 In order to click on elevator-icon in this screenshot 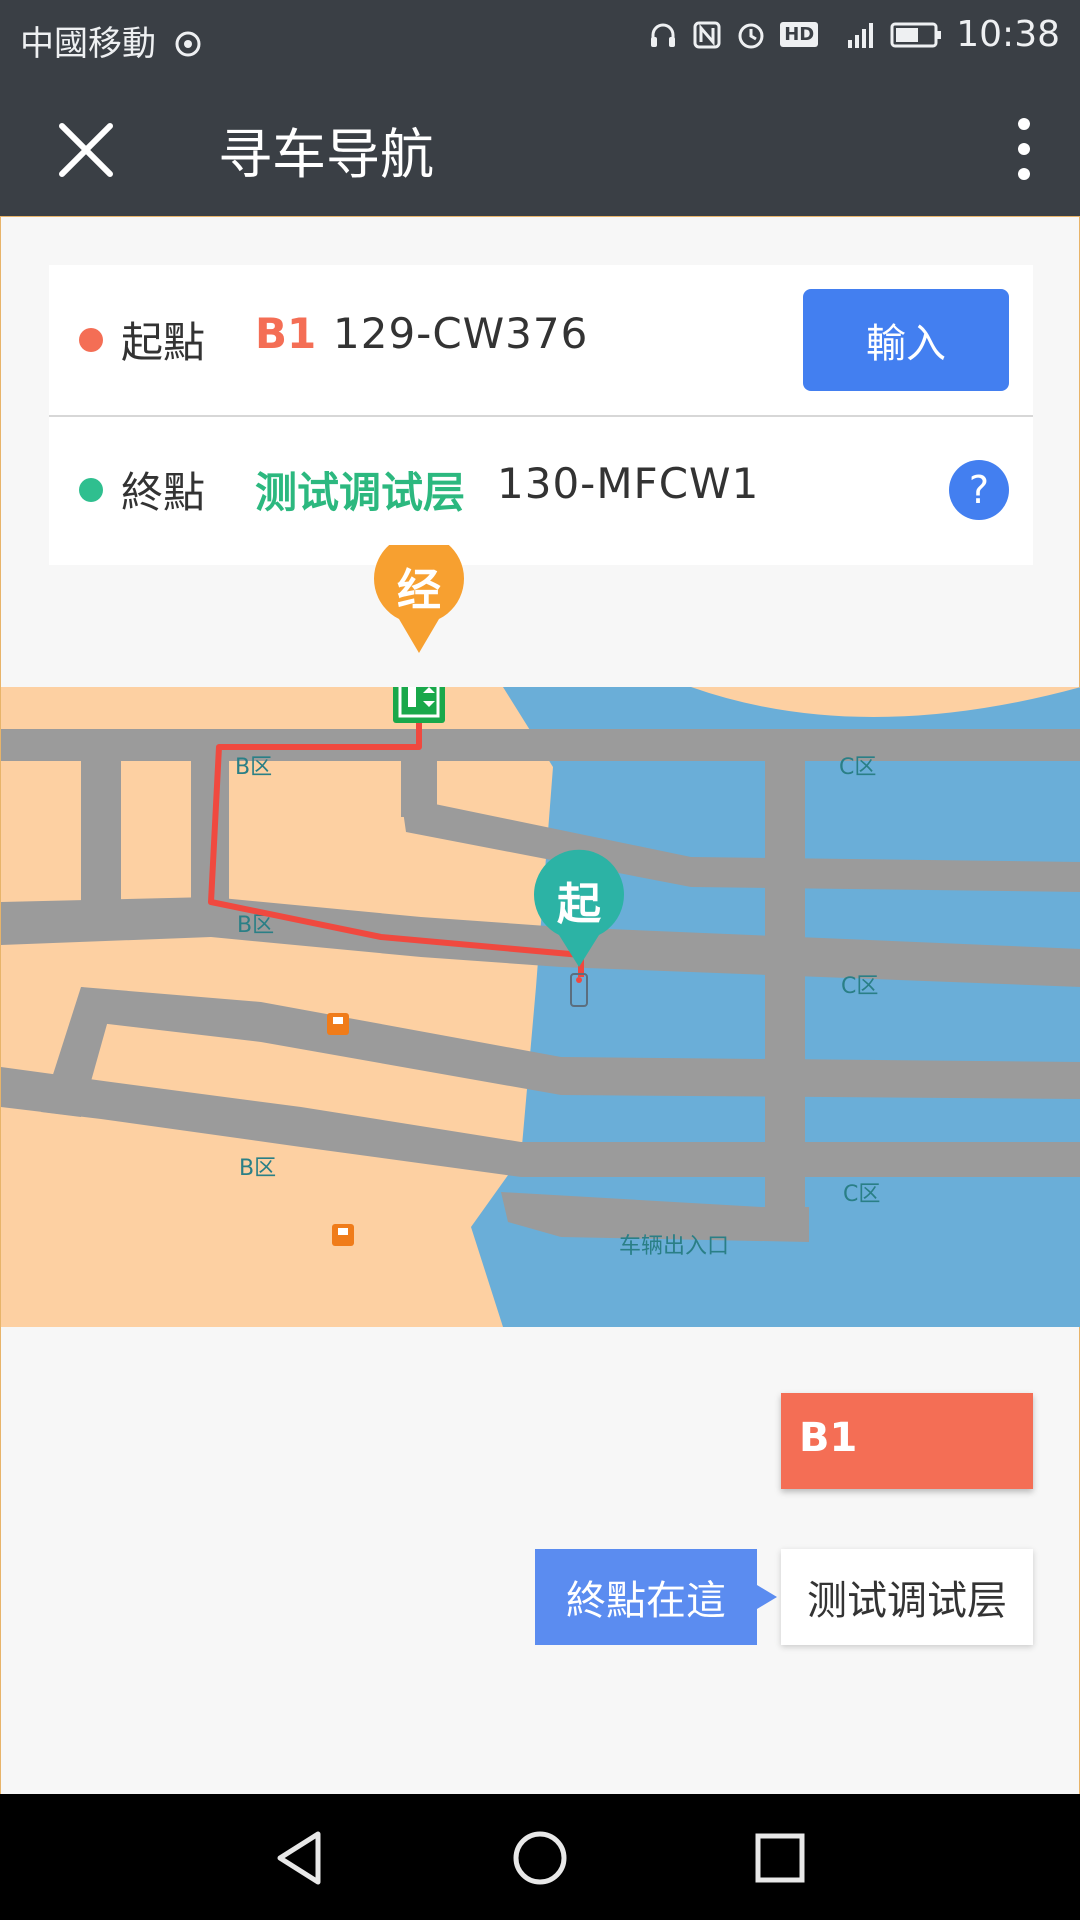, I will do `click(419, 705)`.